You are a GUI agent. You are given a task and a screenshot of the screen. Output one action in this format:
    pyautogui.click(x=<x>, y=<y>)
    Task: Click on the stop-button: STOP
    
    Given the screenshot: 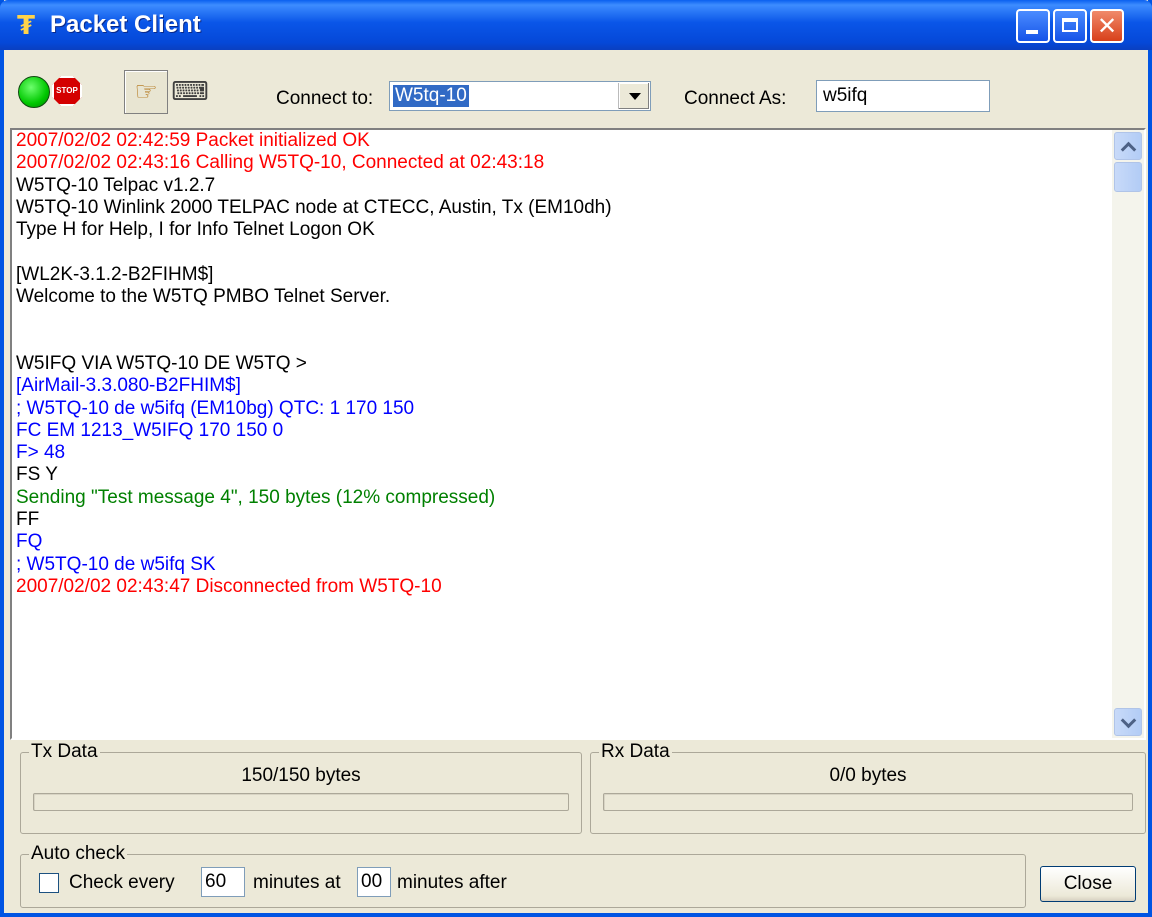 What is the action you would take?
    pyautogui.click(x=67, y=91)
    